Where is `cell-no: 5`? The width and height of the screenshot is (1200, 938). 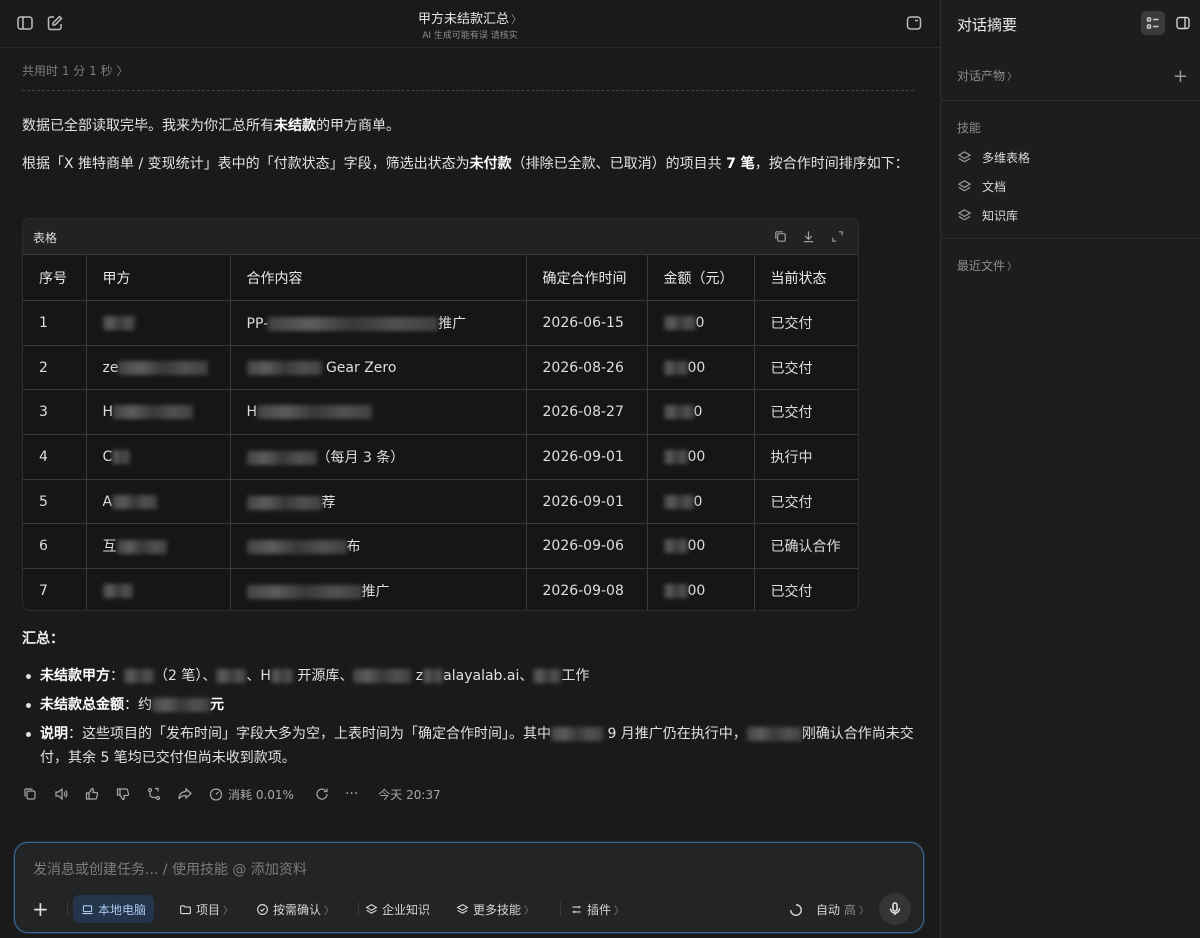
cell-no: 5 is located at coordinates (55, 501).